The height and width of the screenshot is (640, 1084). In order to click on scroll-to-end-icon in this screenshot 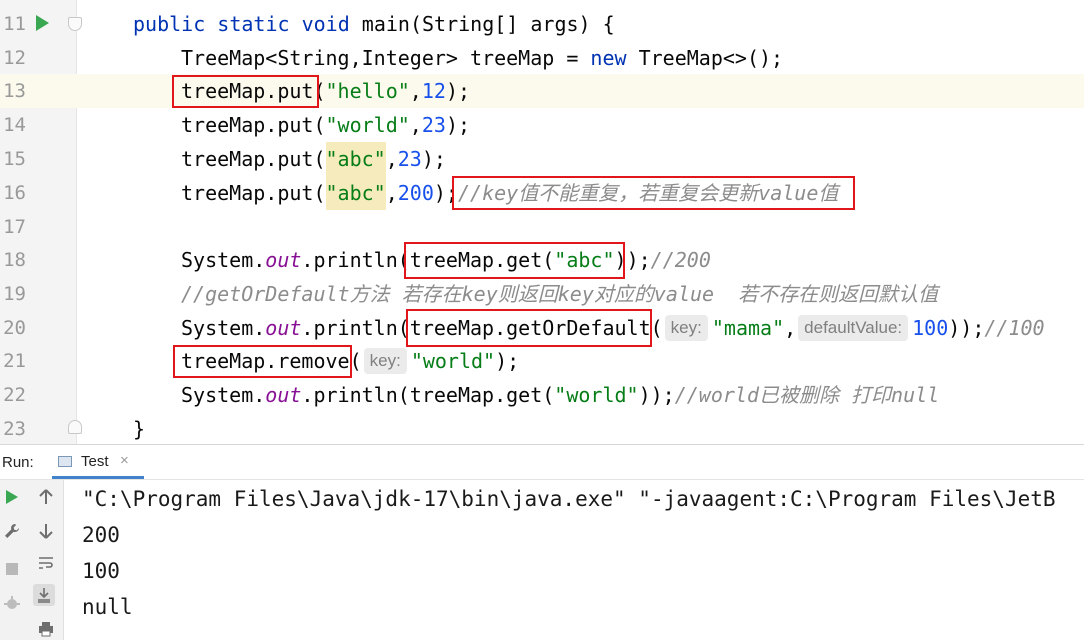, I will do `click(44, 595)`.